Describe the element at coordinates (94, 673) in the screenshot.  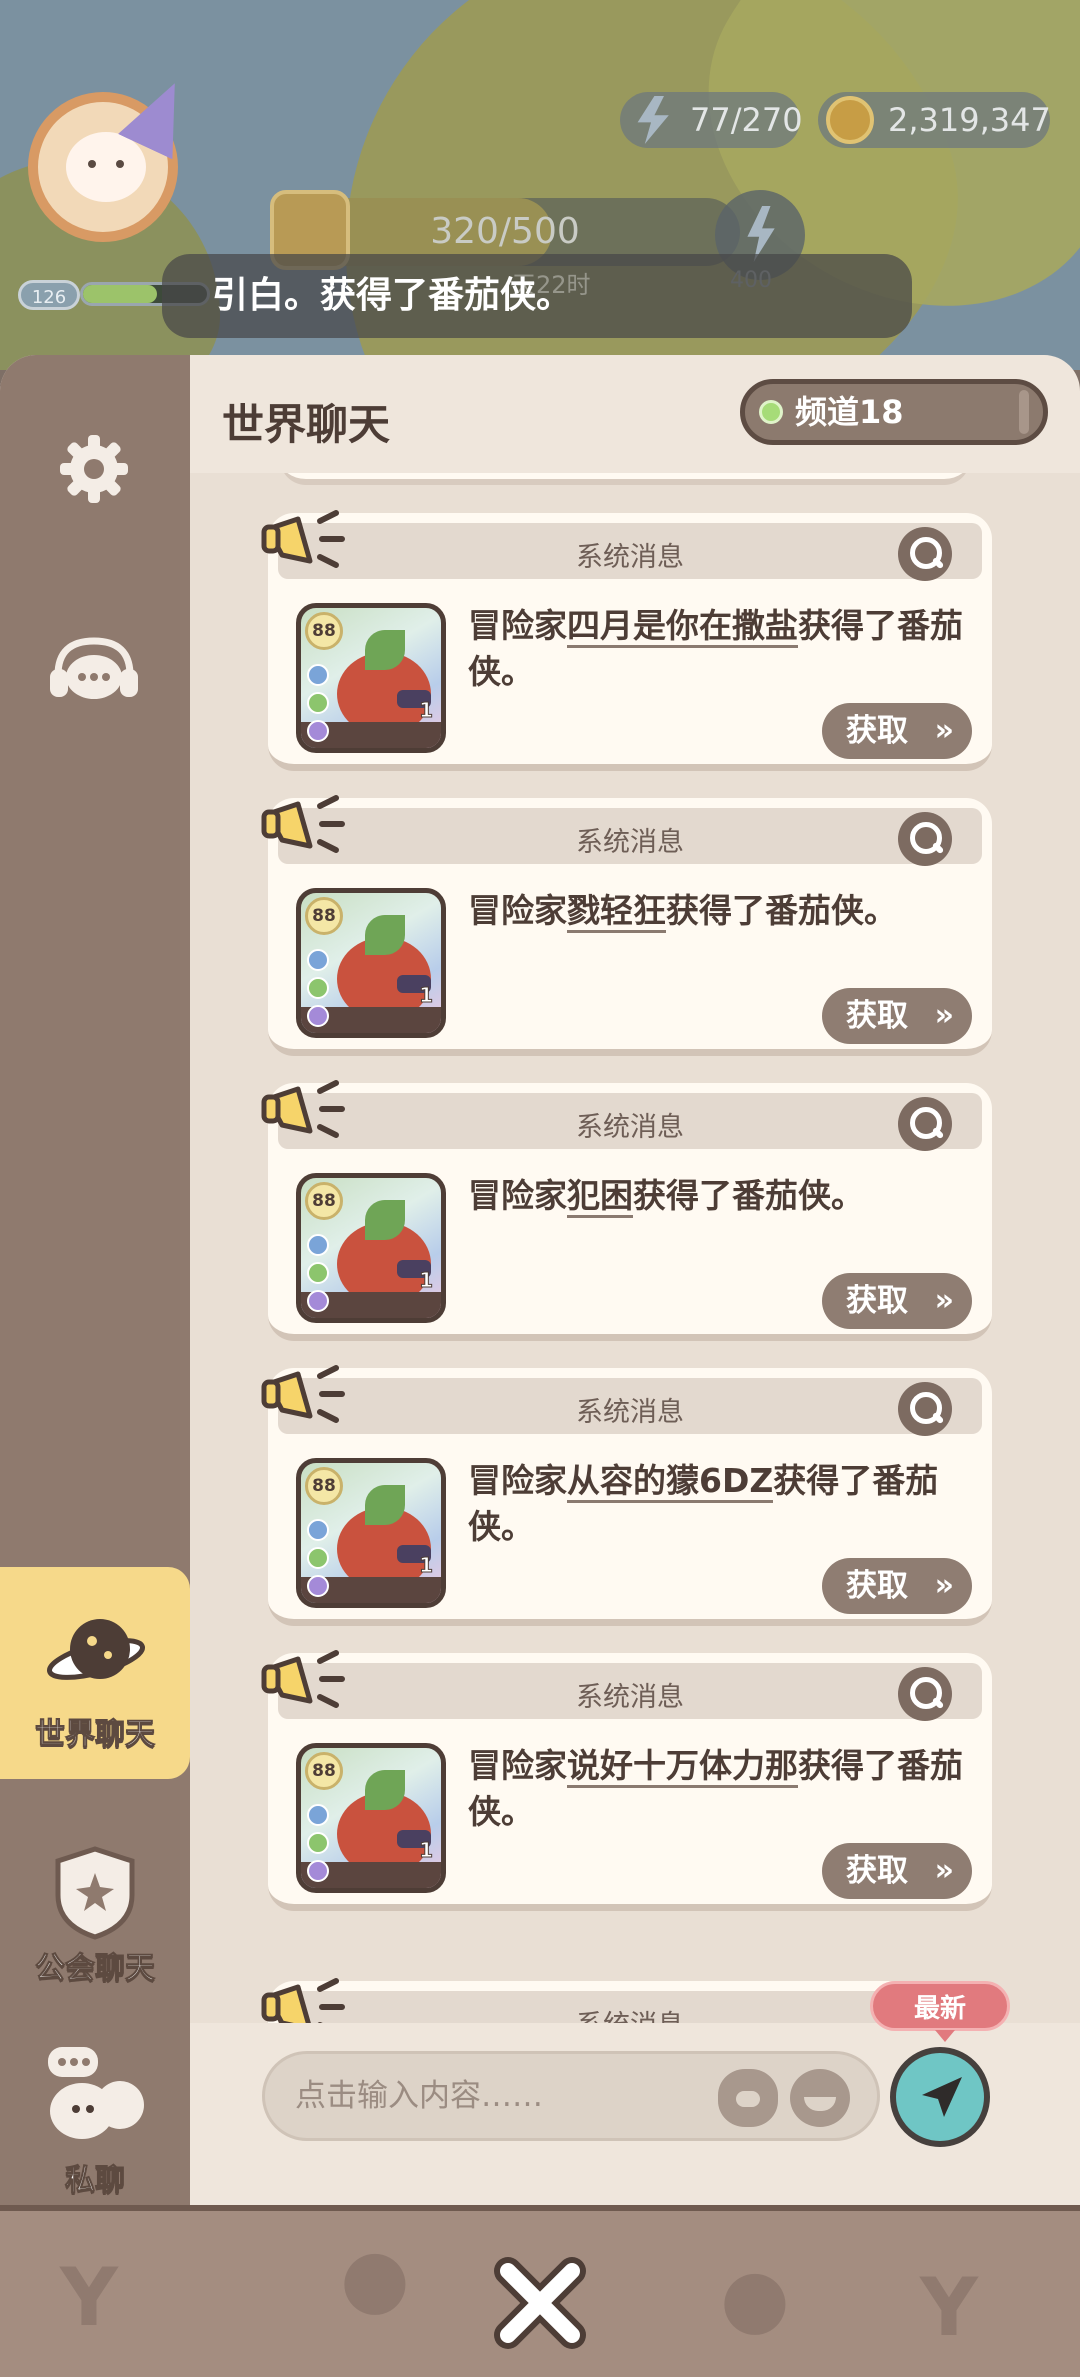
I see `headset-chat-icon` at that location.